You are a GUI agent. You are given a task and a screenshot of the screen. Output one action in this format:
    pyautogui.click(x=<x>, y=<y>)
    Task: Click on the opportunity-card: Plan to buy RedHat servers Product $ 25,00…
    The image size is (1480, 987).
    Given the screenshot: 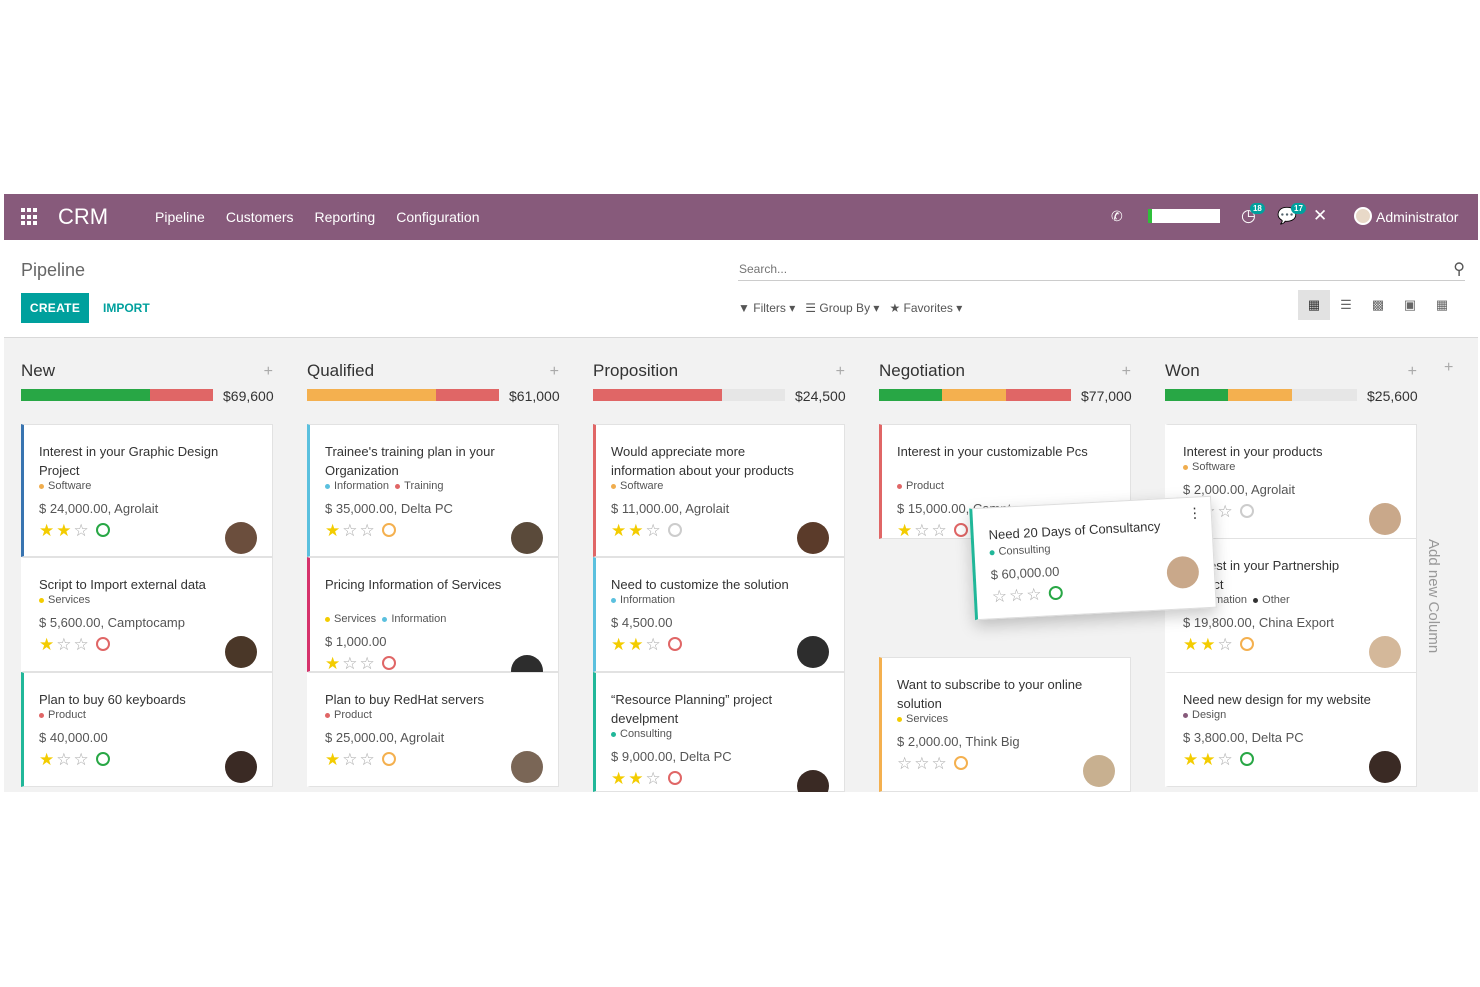 What is the action you would take?
    pyautogui.click(x=433, y=729)
    